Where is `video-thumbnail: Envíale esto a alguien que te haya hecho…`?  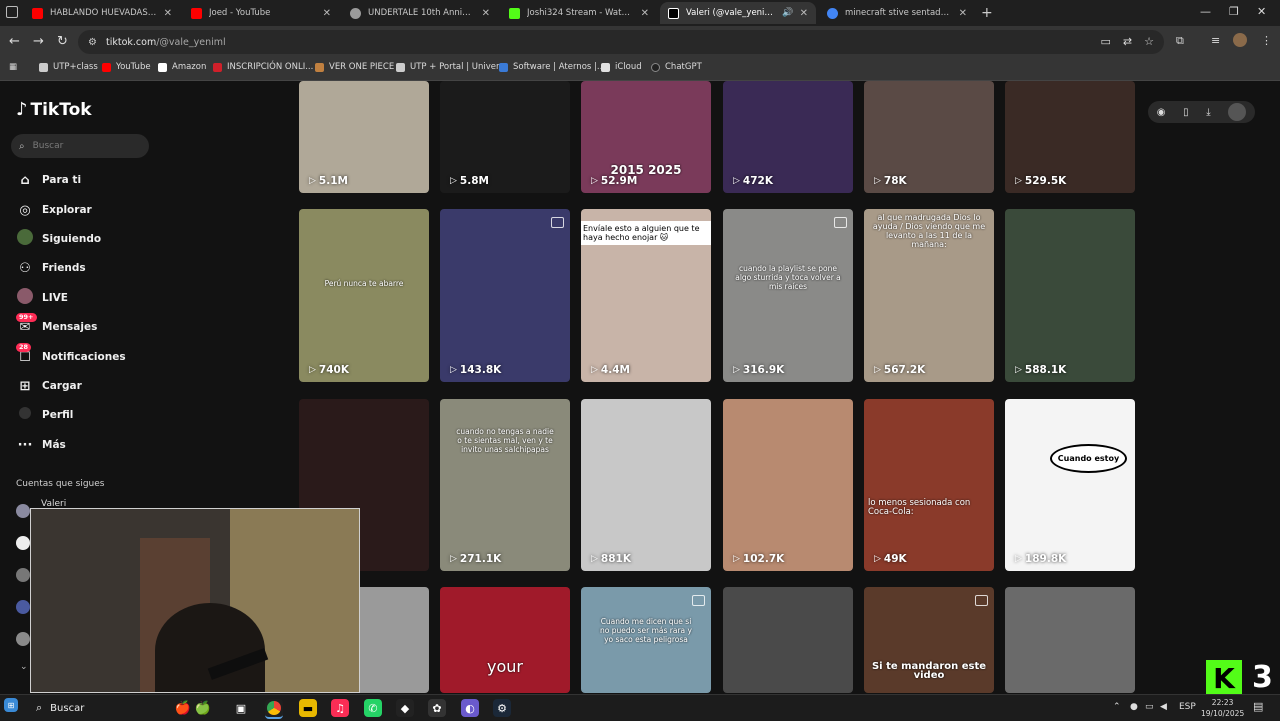 video-thumbnail: Envíale esto a alguien que te haya hecho… is located at coordinates (646, 295).